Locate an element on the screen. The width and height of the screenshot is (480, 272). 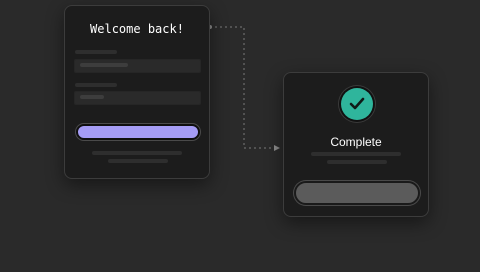
connector-line is located at coordinates (243, 87).